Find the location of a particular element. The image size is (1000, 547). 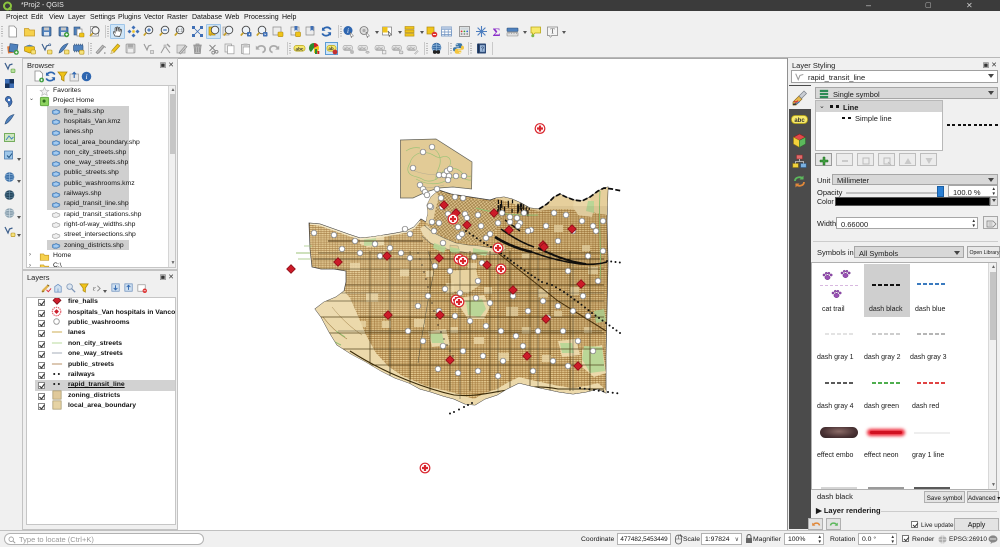

svg-text: ε is located at coordinates (94, 287).